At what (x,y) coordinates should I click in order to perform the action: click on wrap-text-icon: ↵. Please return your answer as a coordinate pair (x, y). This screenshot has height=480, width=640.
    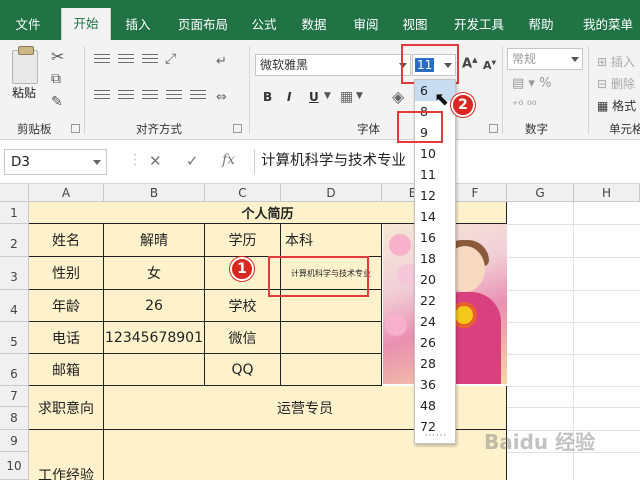
    Looking at the image, I should click on (221, 61).